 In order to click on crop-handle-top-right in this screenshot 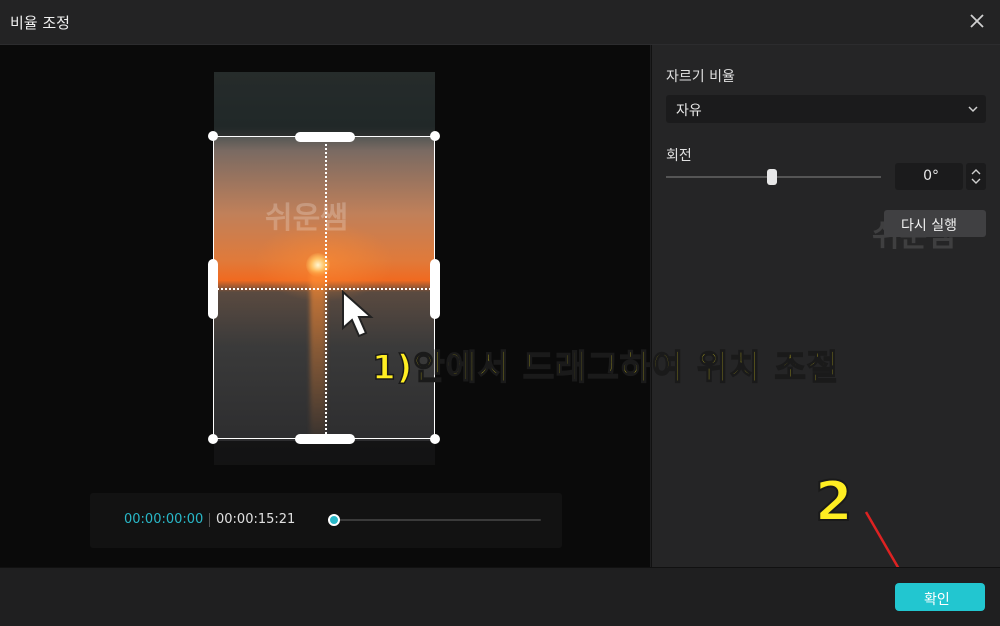, I will do `click(435, 136)`.